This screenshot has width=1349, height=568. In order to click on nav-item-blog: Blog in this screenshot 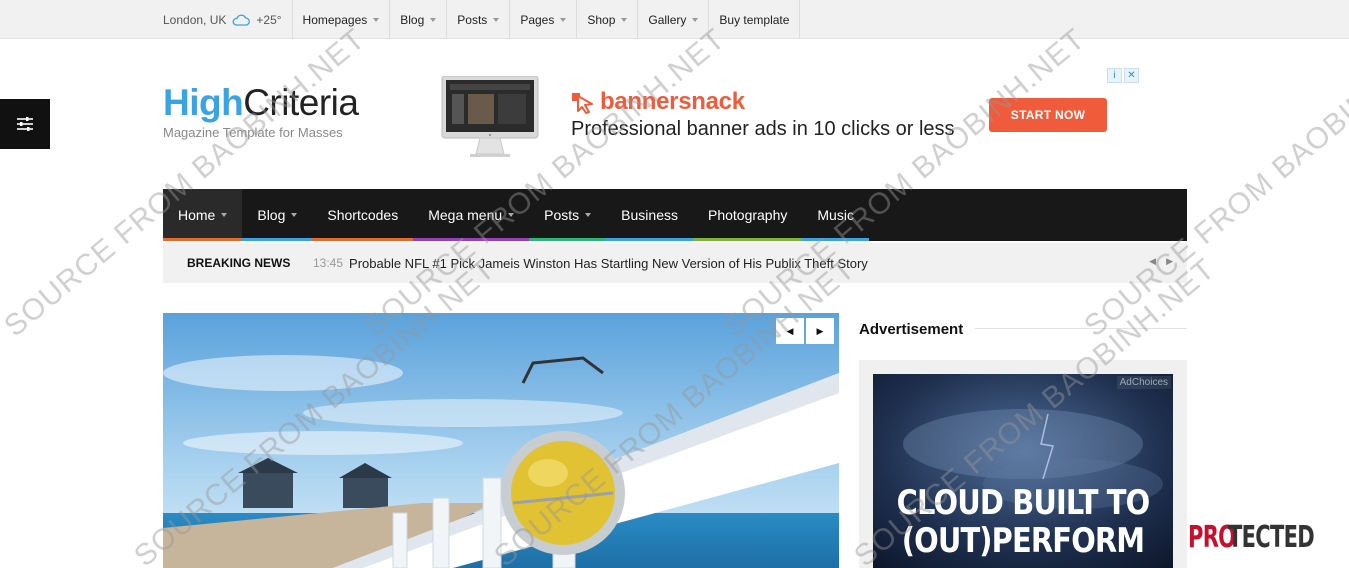, I will do `click(277, 215)`.